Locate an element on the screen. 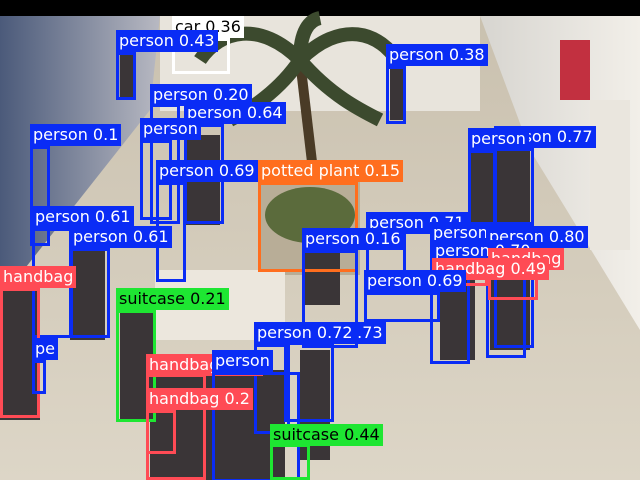 Image resolution: width=640 pixels, height=480 pixels. suitcase-detection-label: suitcase 0.44 is located at coordinates (326, 435).